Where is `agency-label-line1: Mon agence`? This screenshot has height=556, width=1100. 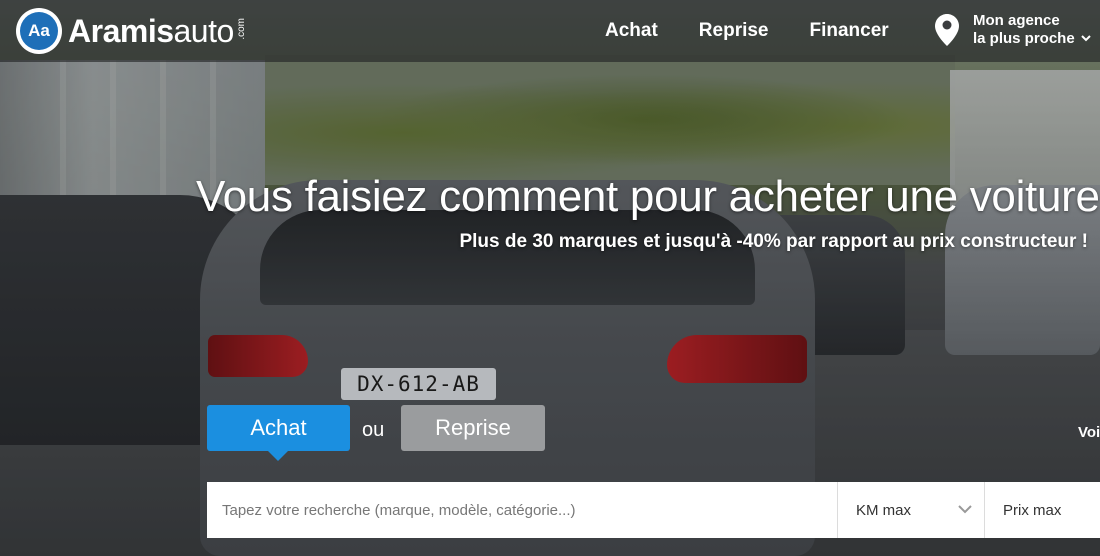
agency-label-line1: Mon agence is located at coordinates (1016, 20).